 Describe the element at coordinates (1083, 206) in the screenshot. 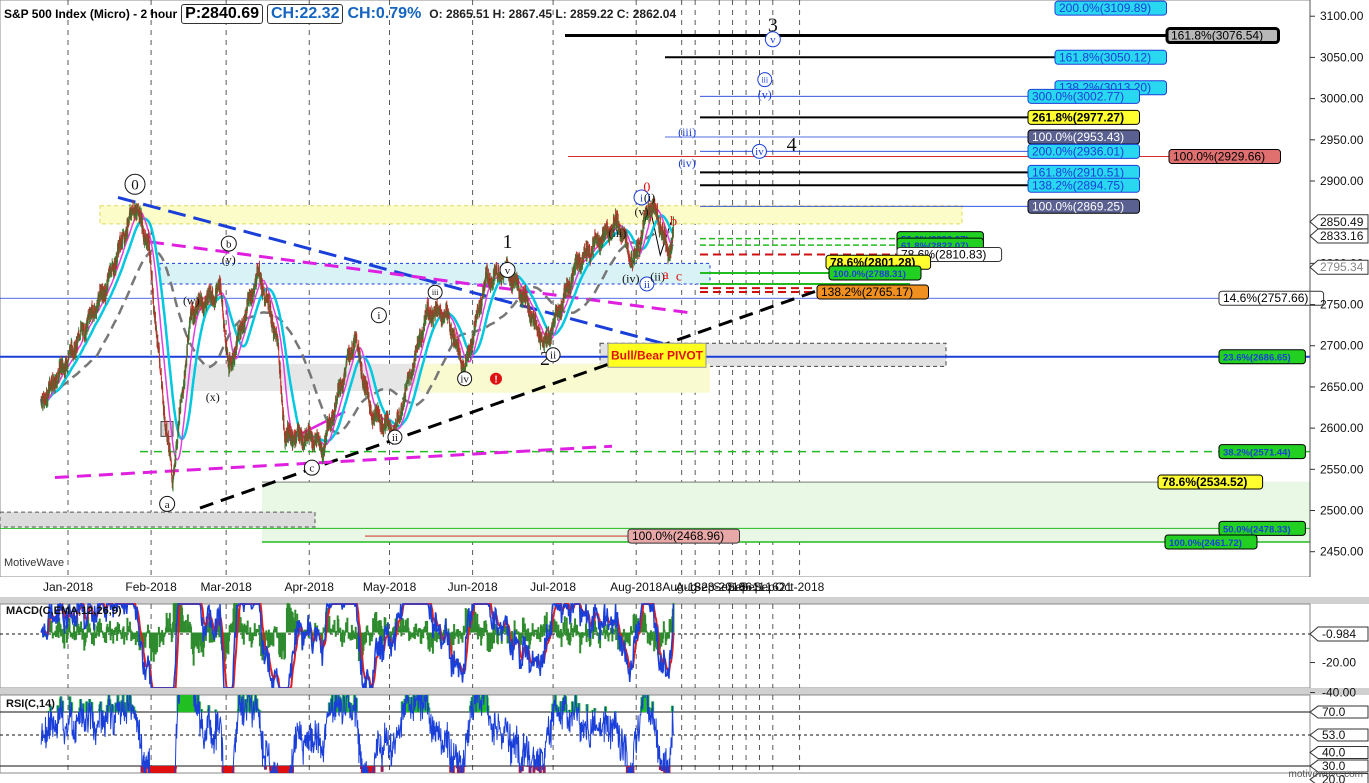

I see `fib-label: 100.0%(2869.25)` at that location.